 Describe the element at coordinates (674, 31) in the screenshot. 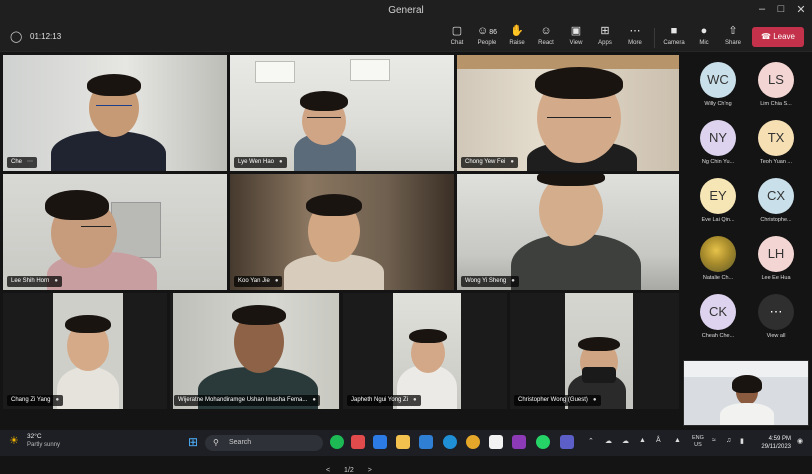

I see `camera-icon: ■` at that location.